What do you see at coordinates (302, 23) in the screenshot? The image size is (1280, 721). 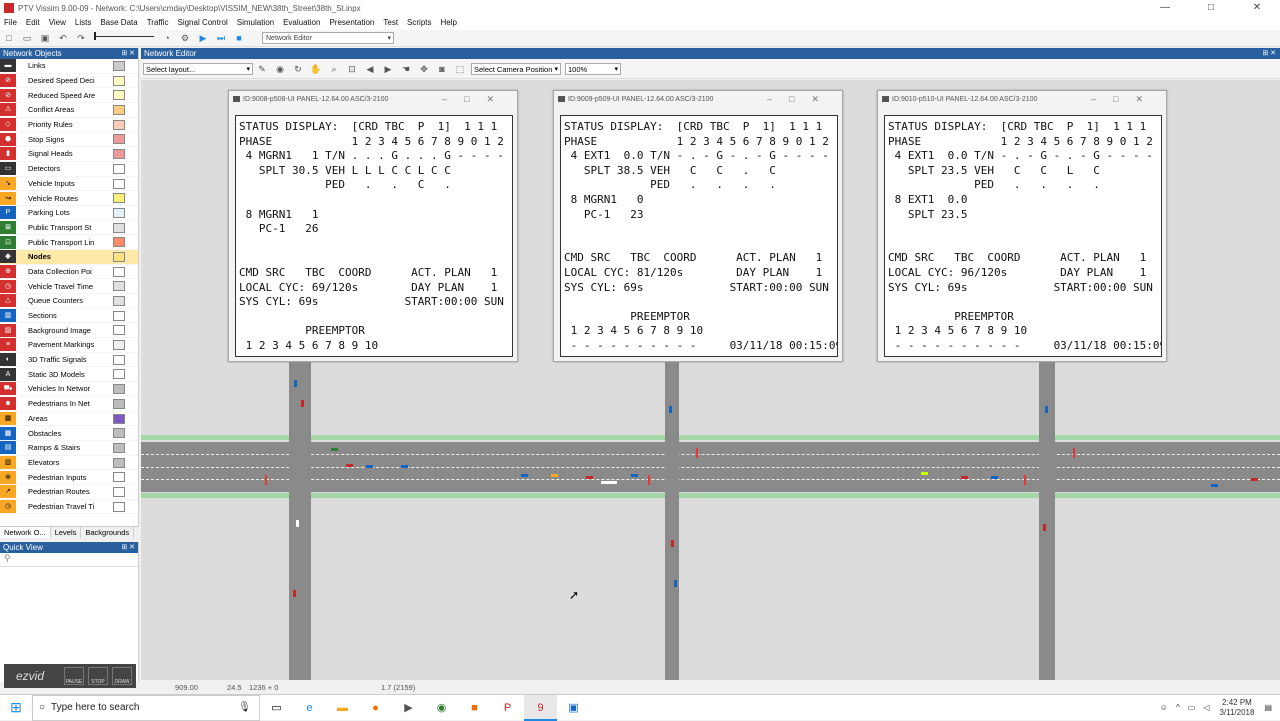 I see `menu-evaluation: Evaluation` at bounding box center [302, 23].